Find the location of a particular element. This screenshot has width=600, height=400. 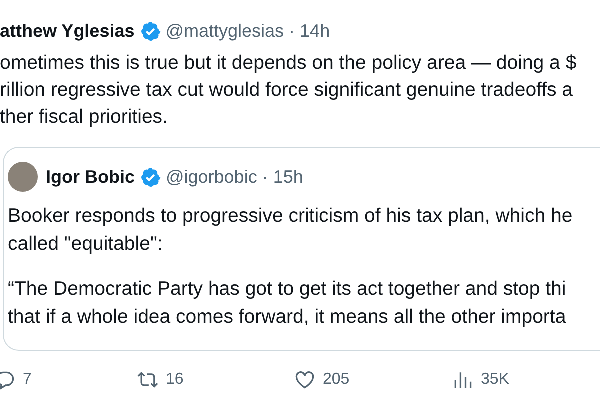

tweet-text-line: ther fiscal priorities. is located at coordinates (84, 117).